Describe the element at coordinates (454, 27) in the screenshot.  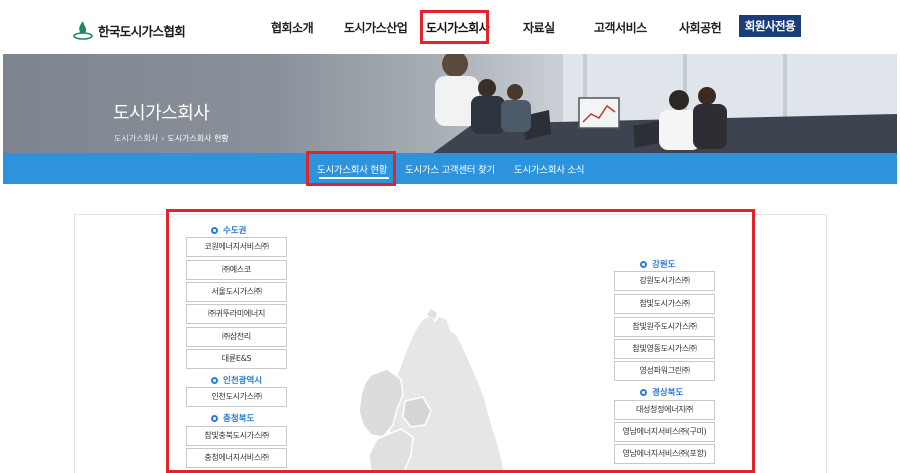
I see `highlight-box-nav` at that location.